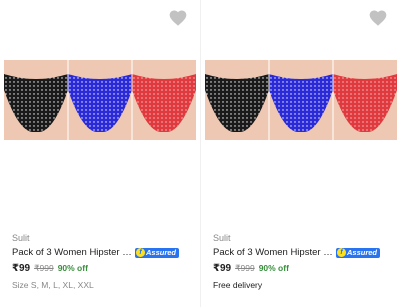 This screenshot has height=307, width=400. I want to click on size-info: Size S, M, L, XL, XXL, so click(53, 285).